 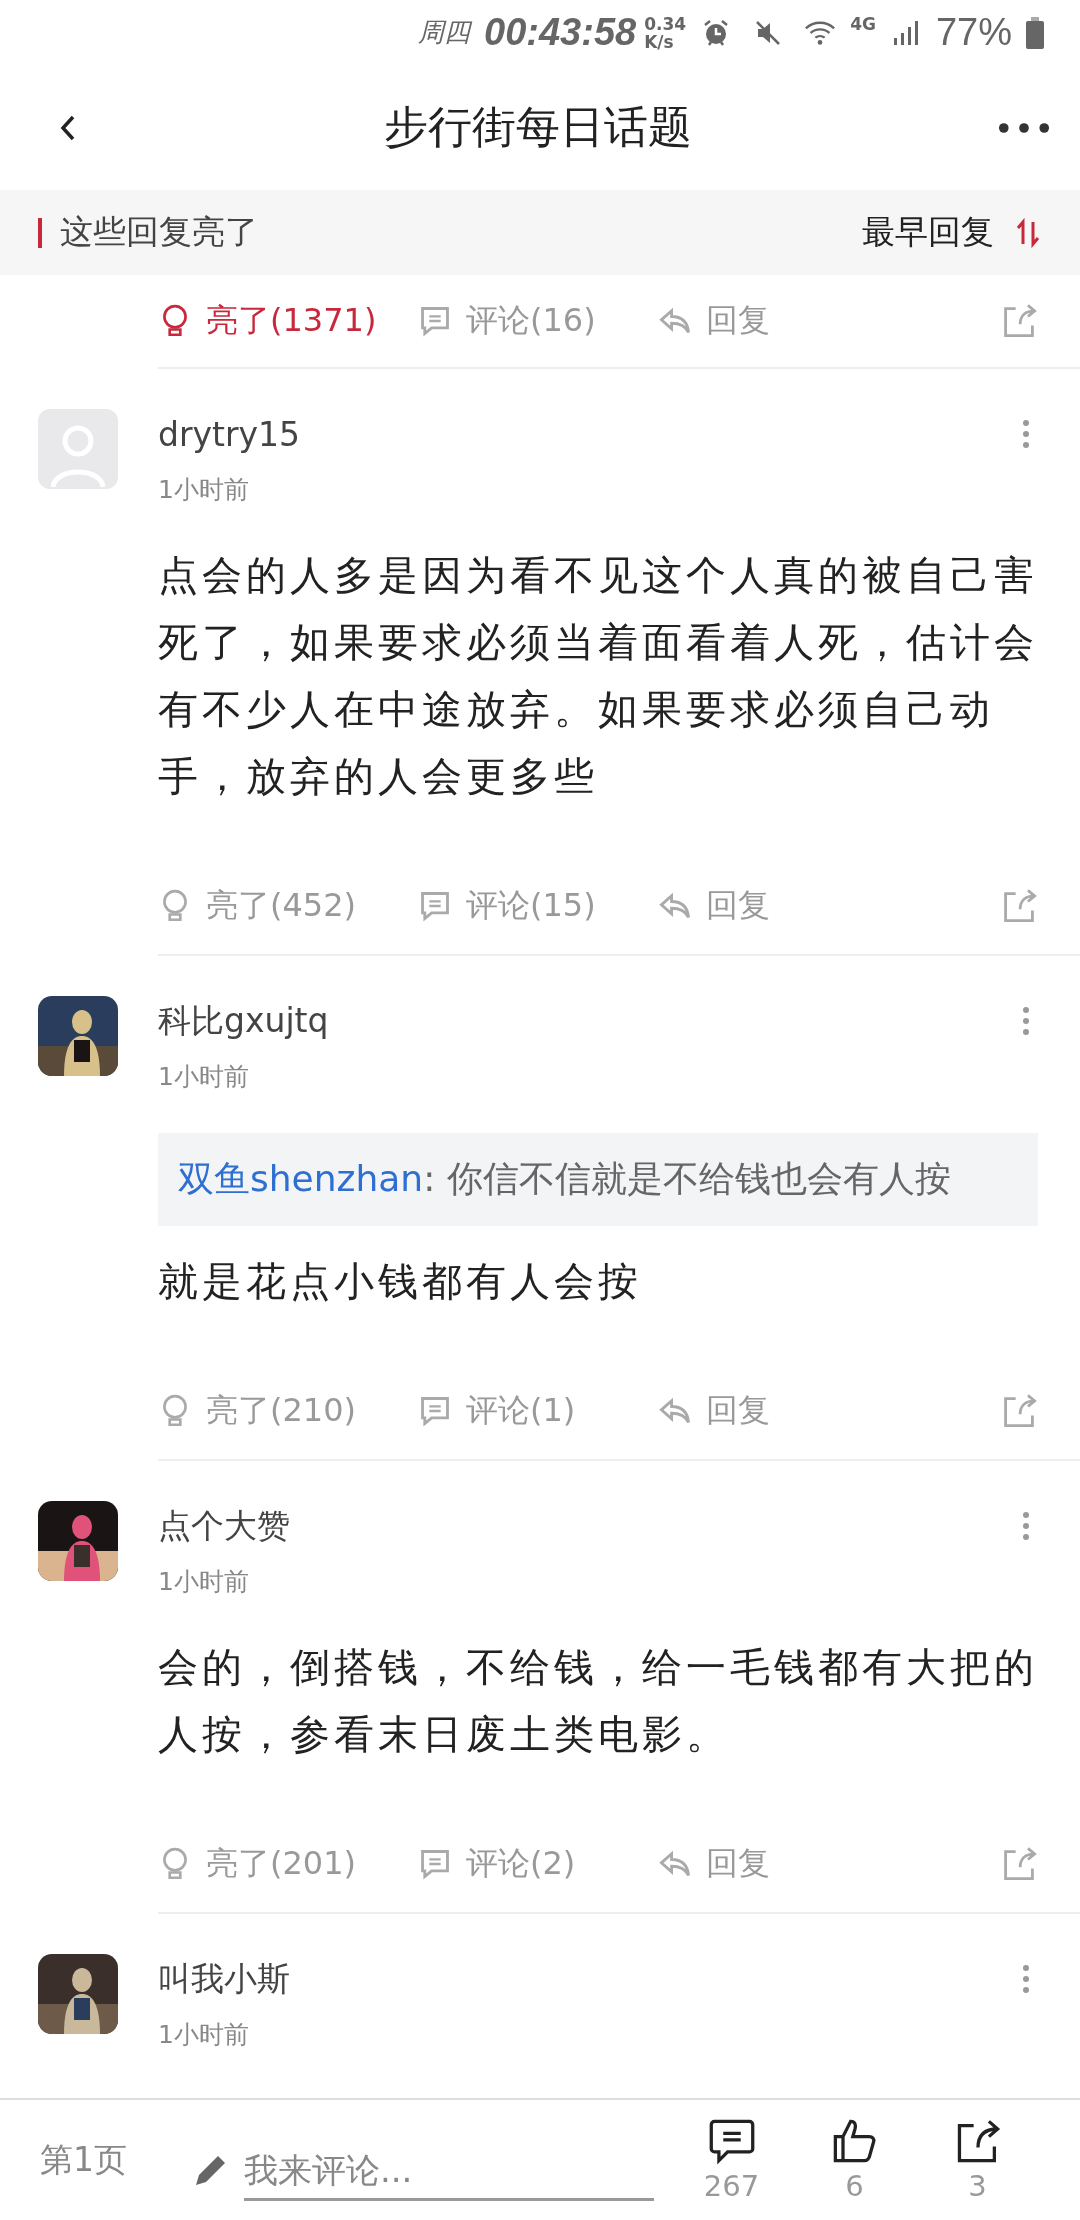 What do you see at coordinates (731, 2186) in the screenshot?
I see `comment-count: 267` at bounding box center [731, 2186].